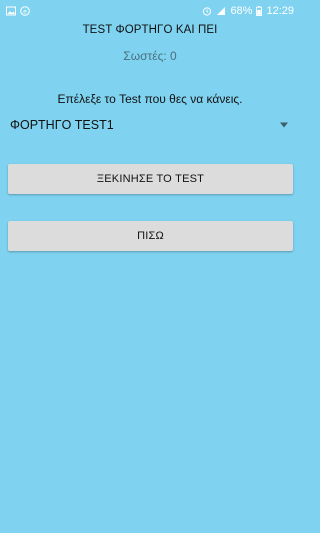  What do you see at coordinates (18, 11) in the screenshot?
I see `status-left: e` at bounding box center [18, 11].